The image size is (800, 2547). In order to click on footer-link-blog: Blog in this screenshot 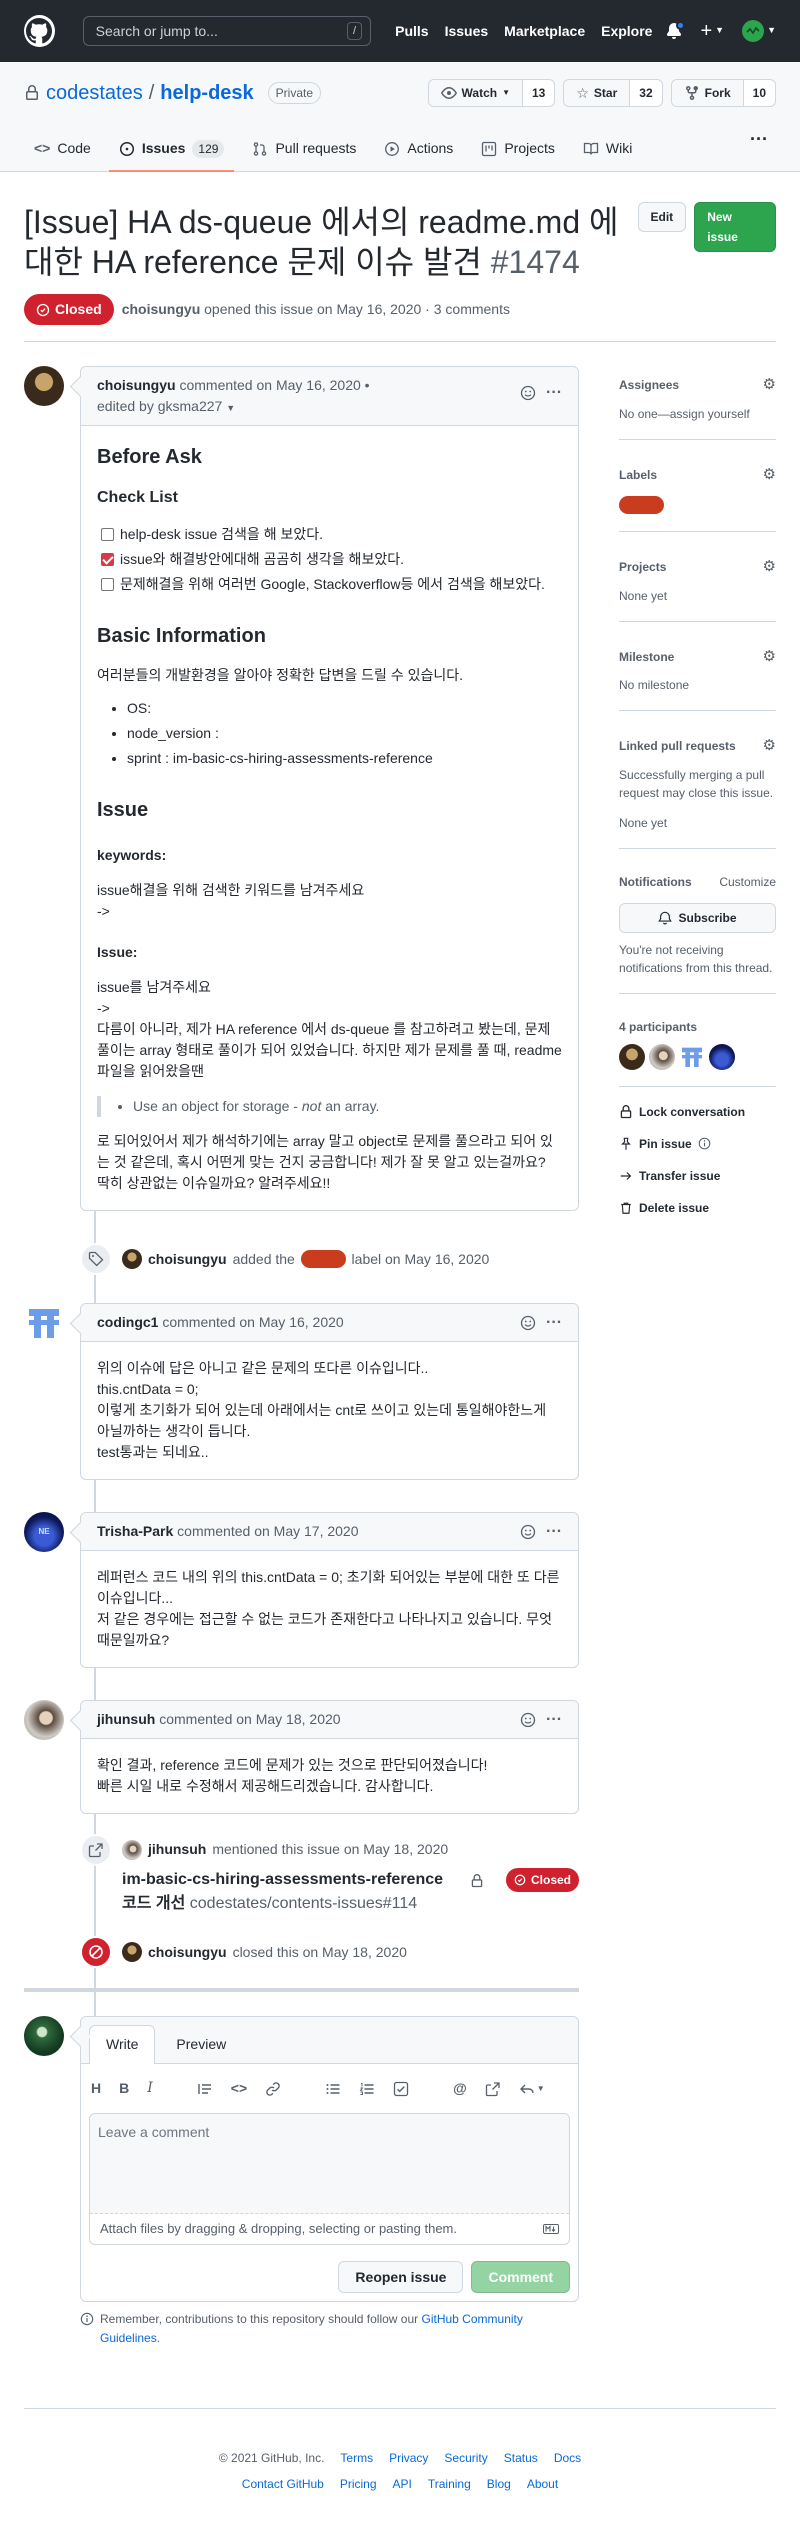, I will do `click(499, 2484)`.